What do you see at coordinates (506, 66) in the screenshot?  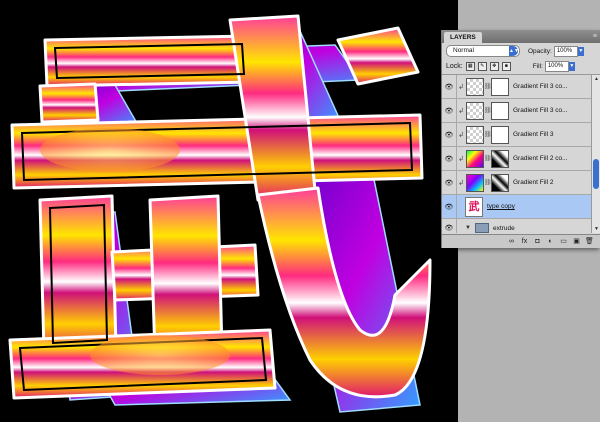 I see `lock-all-icon: ■` at bounding box center [506, 66].